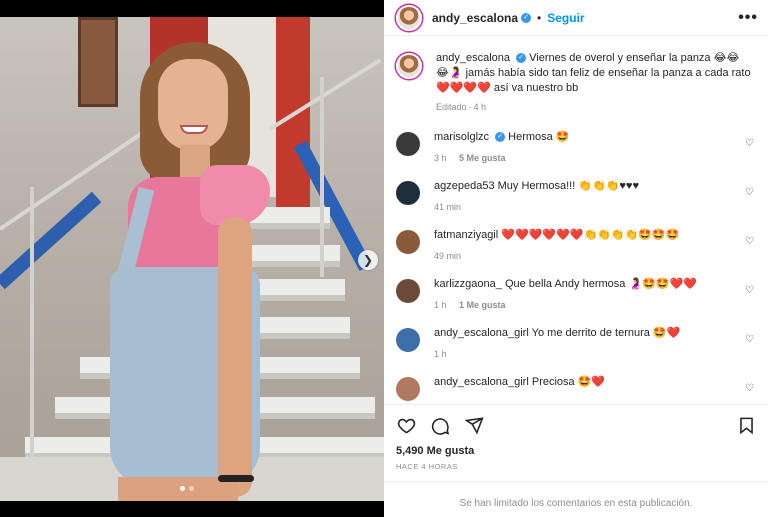 The height and width of the screenshot is (517, 768). Describe the element at coordinates (584, 207) in the screenshot. I see `comment-meta: 41 min` at that location.